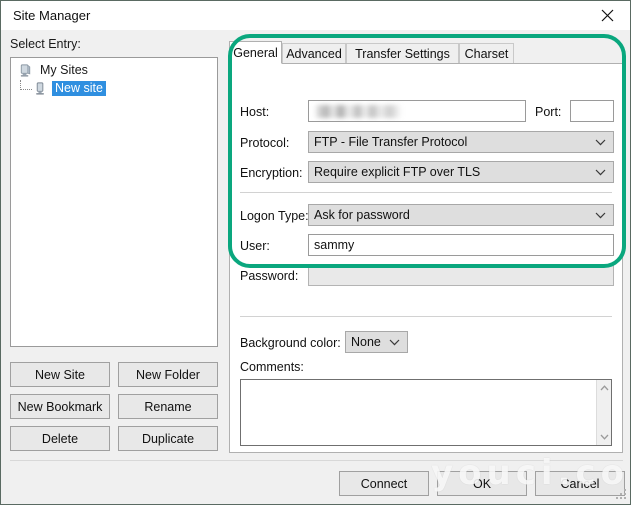 The width and height of the screenshot is (631, 505). I want to click on new-site-button: New Site, so click(60, 374).